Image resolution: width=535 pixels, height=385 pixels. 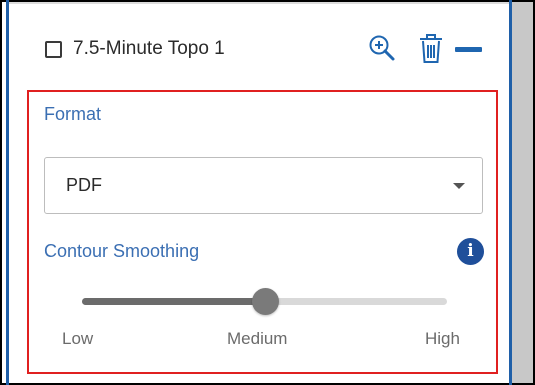 I want to click on panel-left-border, so click(x=7, y=192).